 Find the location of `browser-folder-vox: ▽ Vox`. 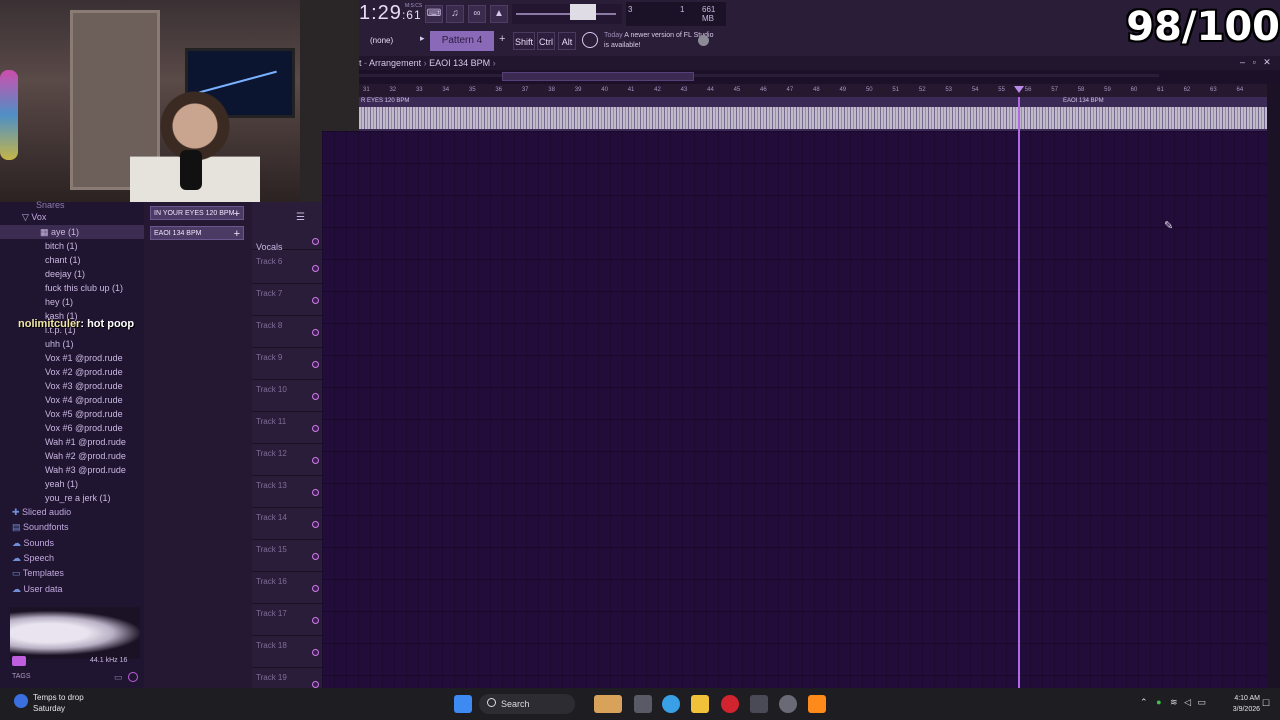

browser-folder-vox: ▽ Vox is located at coordinates (72, 217).